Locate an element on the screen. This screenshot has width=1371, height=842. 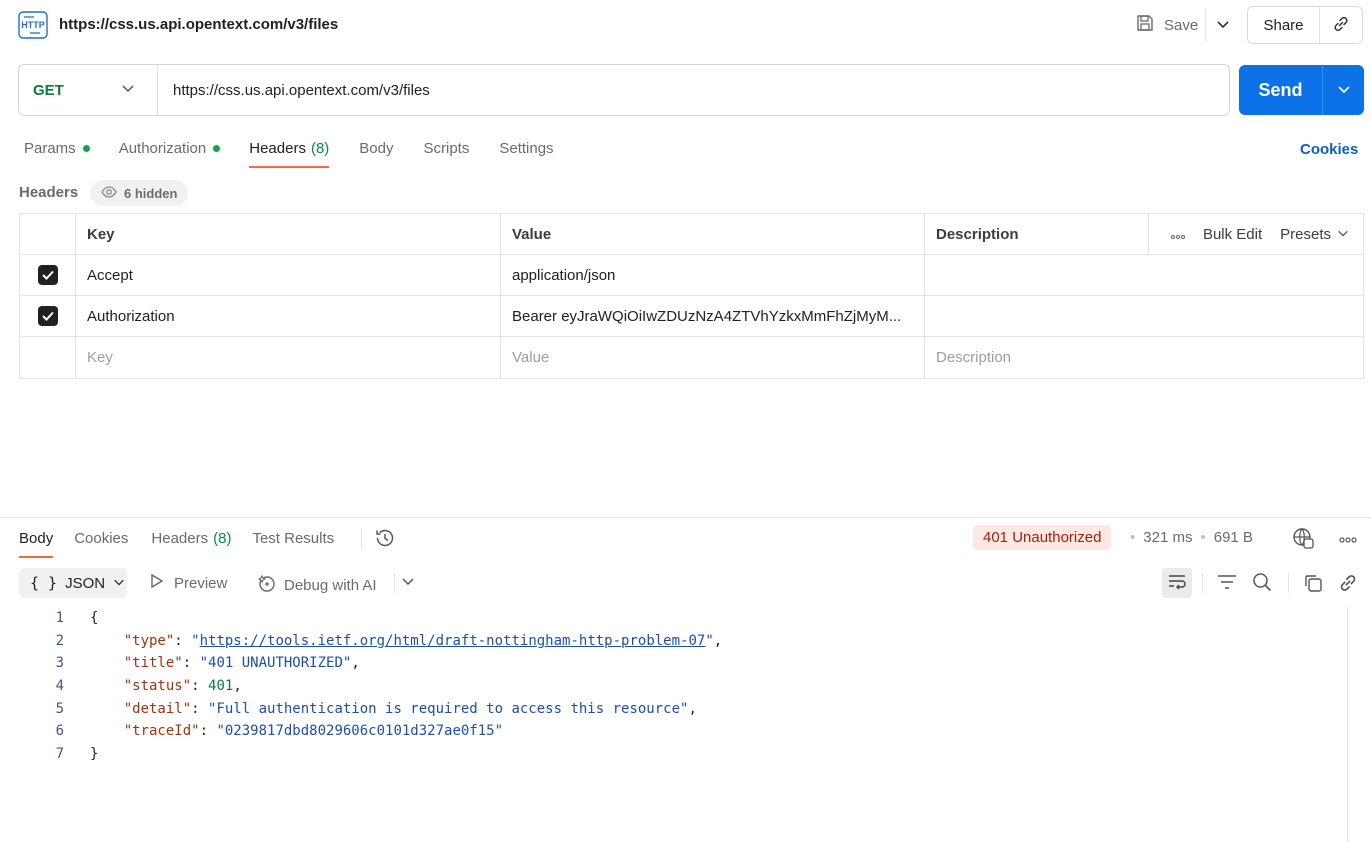
response-divider is located at coordinates (685, 517).